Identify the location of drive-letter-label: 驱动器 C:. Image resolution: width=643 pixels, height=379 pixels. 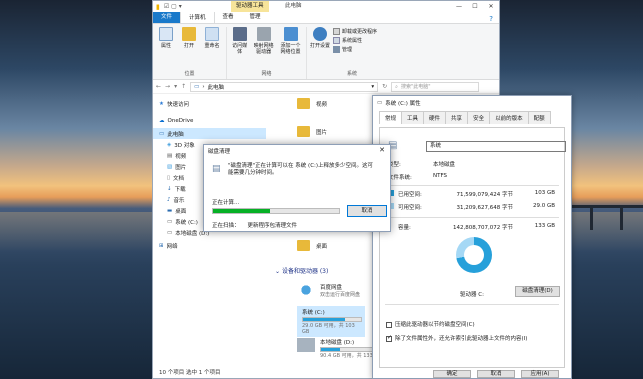
(472, 295).